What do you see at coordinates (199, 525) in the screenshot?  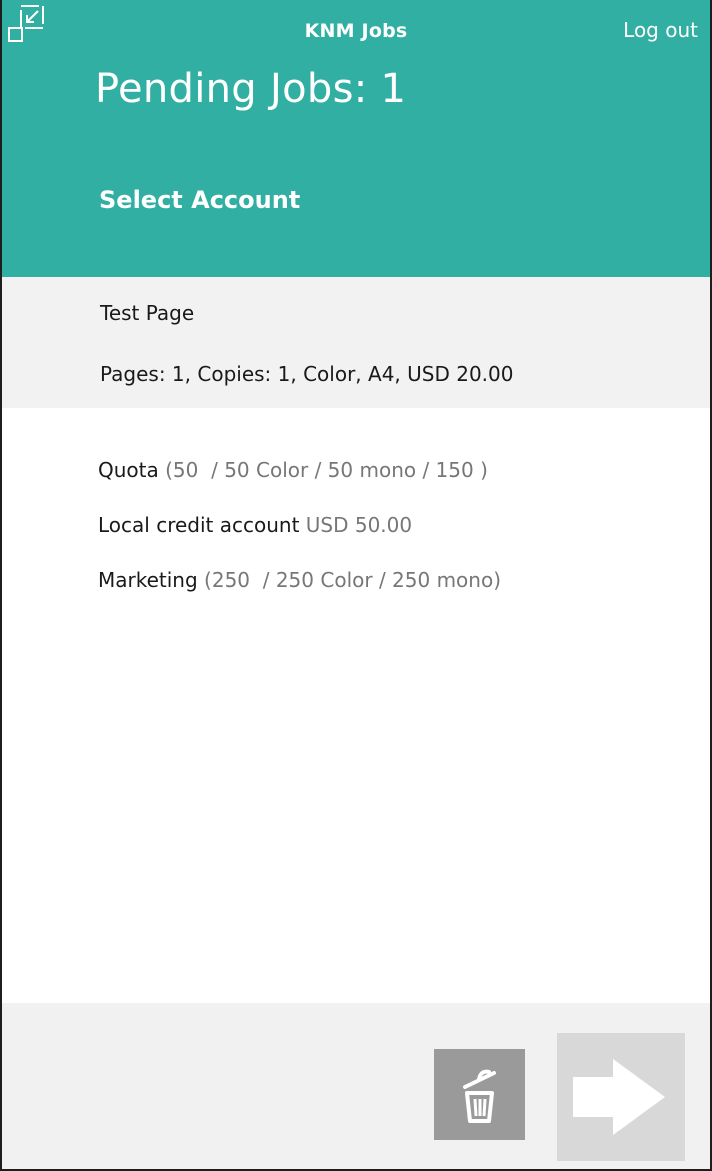 I see `account-name: Local credit account` at bounding box center [199, 525].